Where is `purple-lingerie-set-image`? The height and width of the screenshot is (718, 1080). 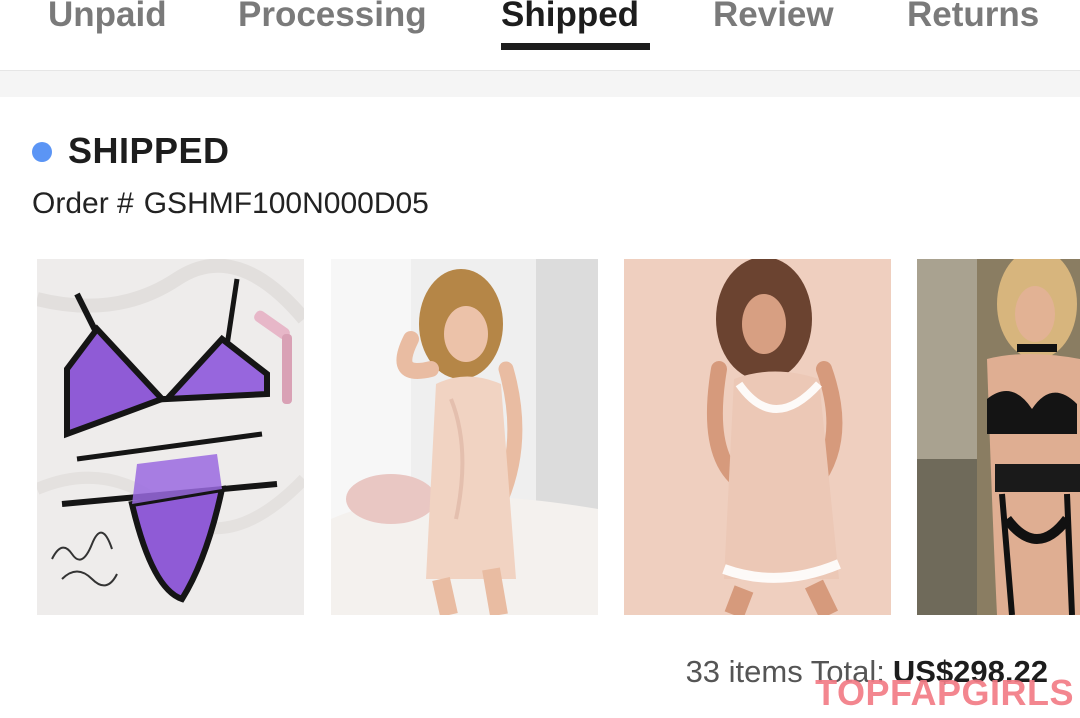 purple-lingerie-set-image is located at coordinates (170, 437).